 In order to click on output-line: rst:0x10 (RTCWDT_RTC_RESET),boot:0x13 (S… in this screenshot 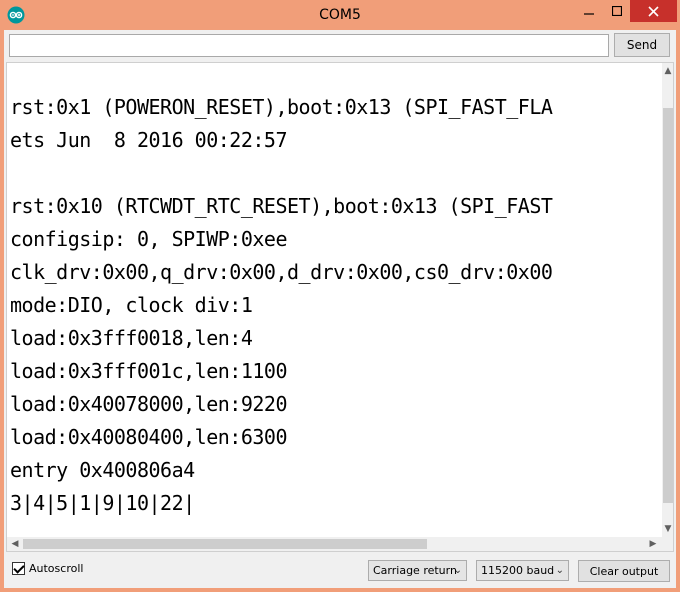, I will do `click(281, 206)`.